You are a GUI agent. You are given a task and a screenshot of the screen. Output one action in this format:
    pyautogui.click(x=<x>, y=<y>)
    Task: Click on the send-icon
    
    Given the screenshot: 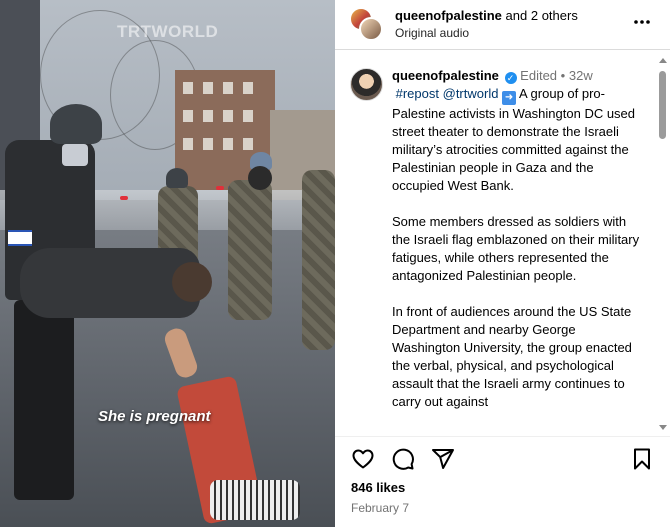 What is the action you would take?
    pyautogui.click(x=443, y=459)
    